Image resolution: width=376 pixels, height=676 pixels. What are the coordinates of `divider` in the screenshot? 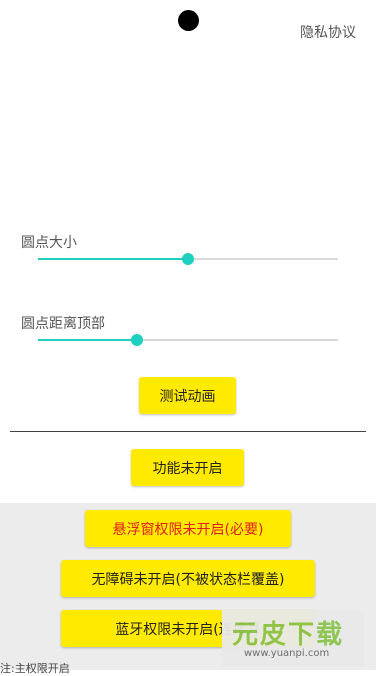 It's located at (188, 431).